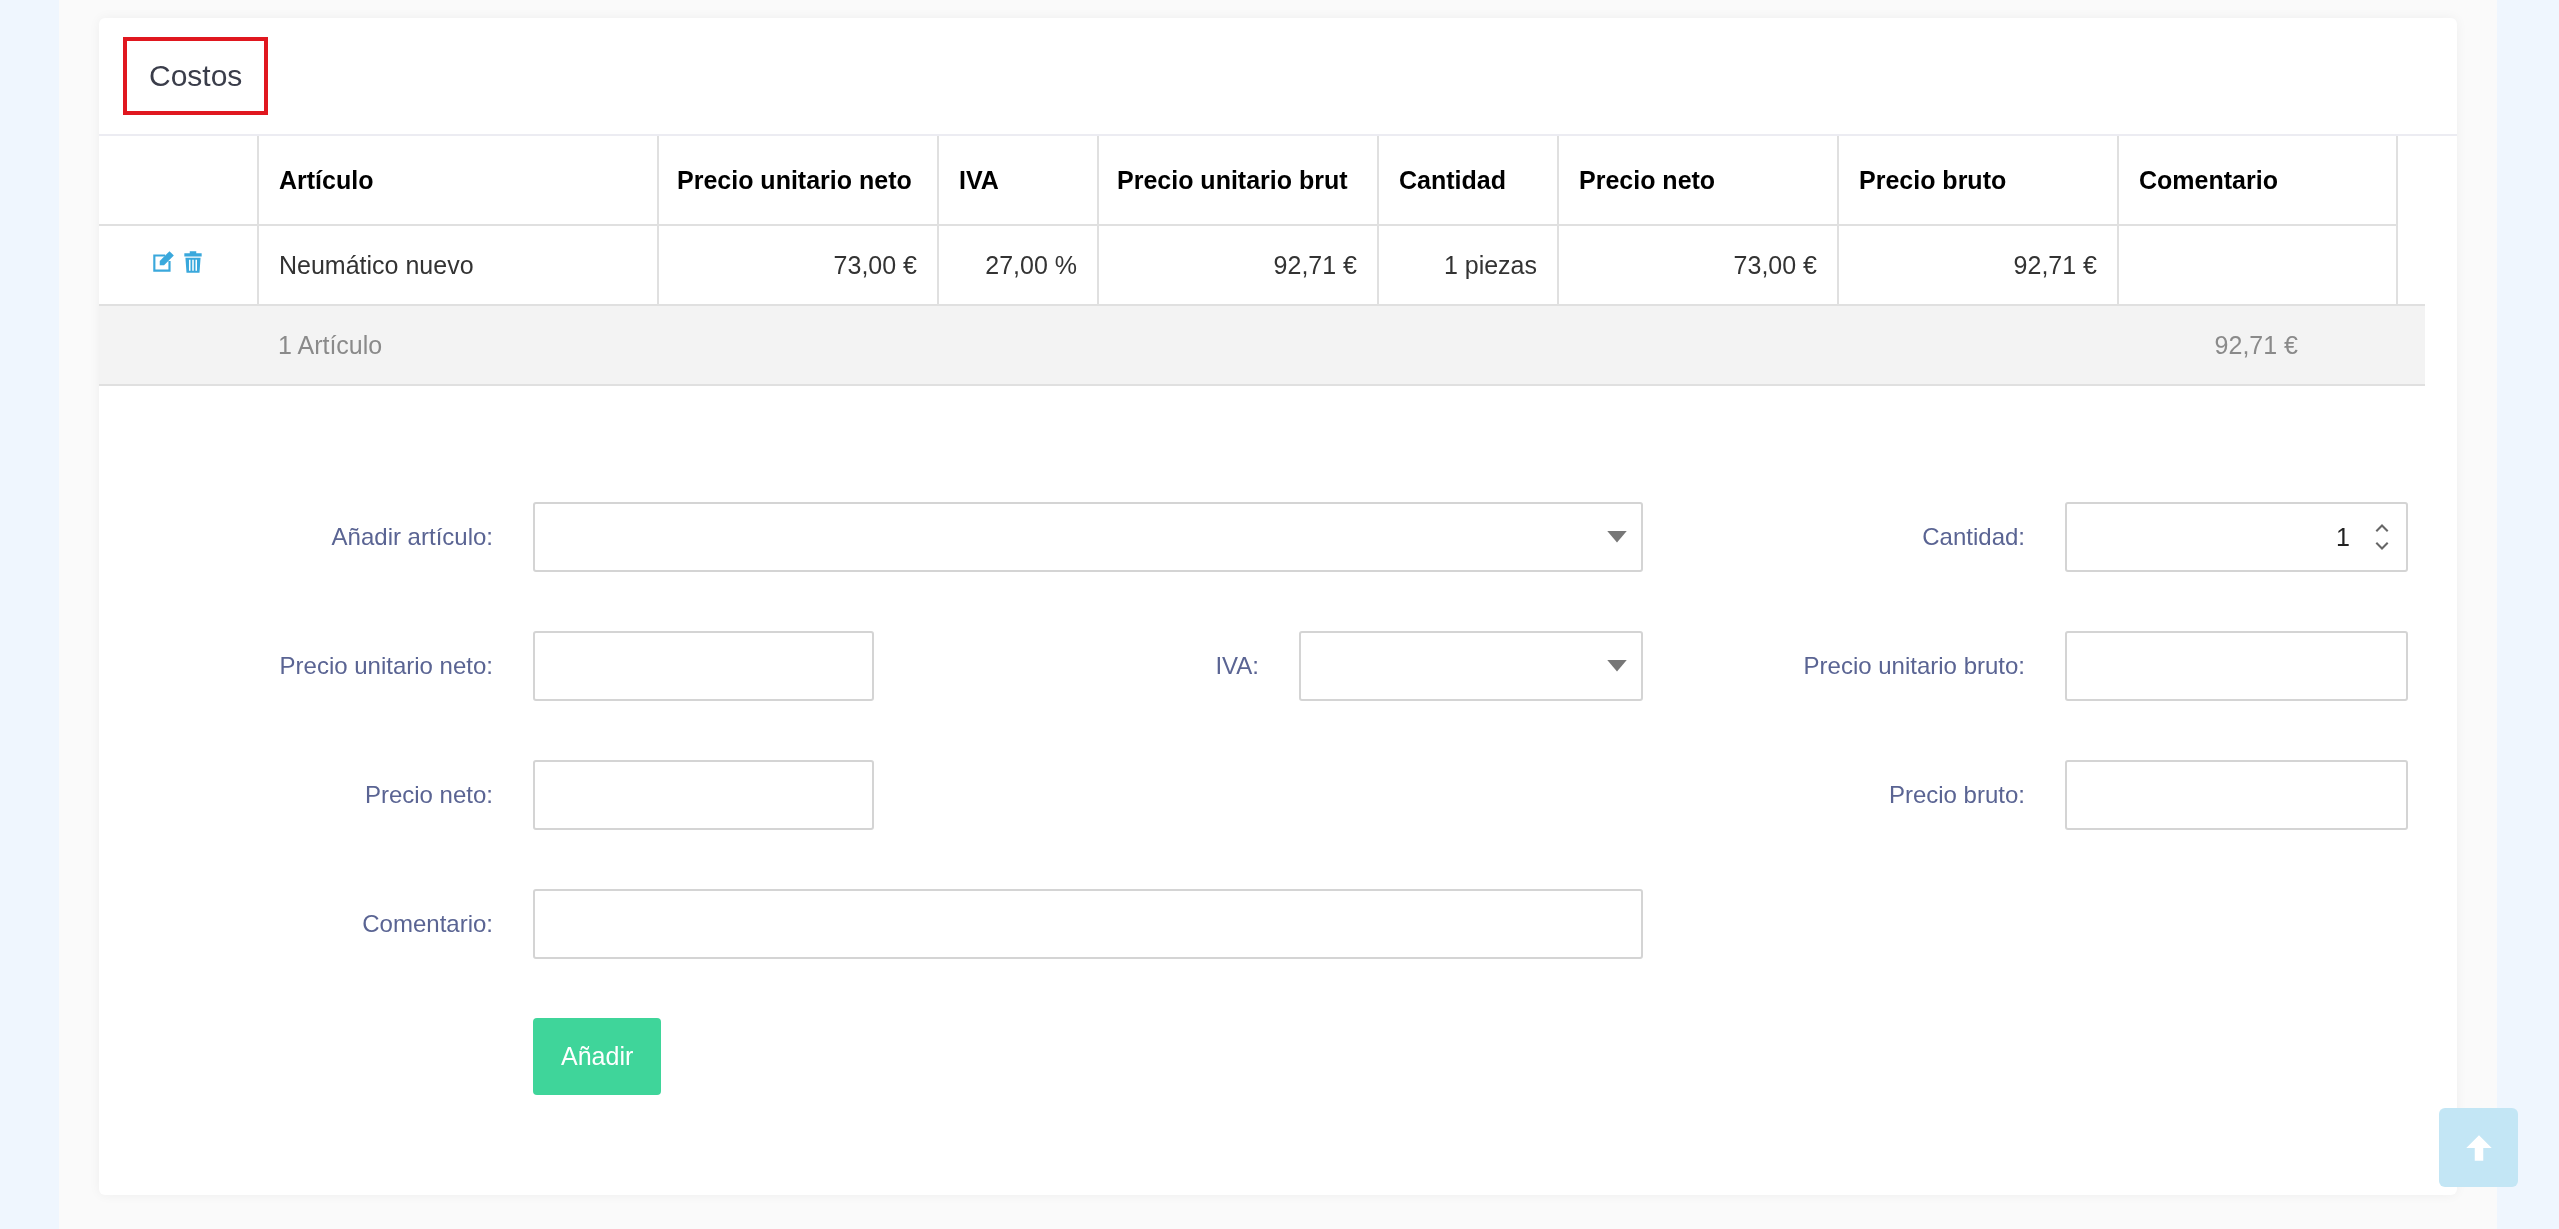 Image resolution: width=2559 pixels, height=1229 pixels. I want to click on field-label: Precio unitario neto:, so click(386, 666).